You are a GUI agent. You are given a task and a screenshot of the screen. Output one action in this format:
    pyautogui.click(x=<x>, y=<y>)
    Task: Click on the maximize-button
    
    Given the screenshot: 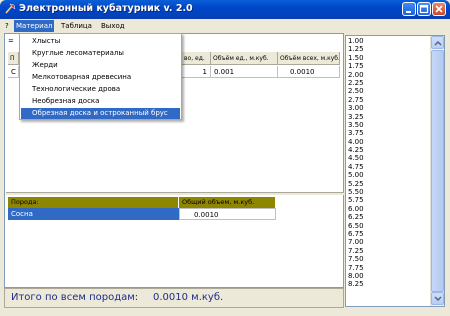 What is the action you would take?
    pyautogui.click(x=424, y=9)
    